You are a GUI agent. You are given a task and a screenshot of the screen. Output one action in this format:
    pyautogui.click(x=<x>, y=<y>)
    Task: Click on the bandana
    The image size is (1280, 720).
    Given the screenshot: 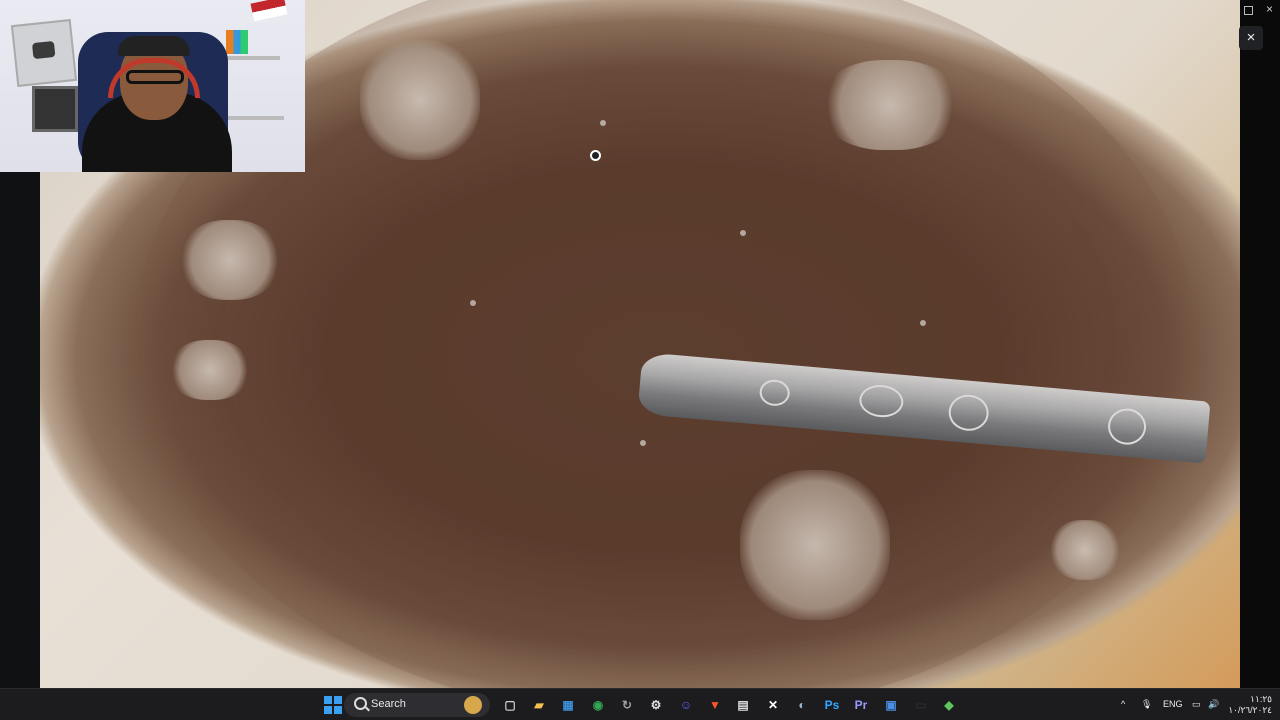 What is the action you would take?
    pyautogui.click(x=154, y=46)
    